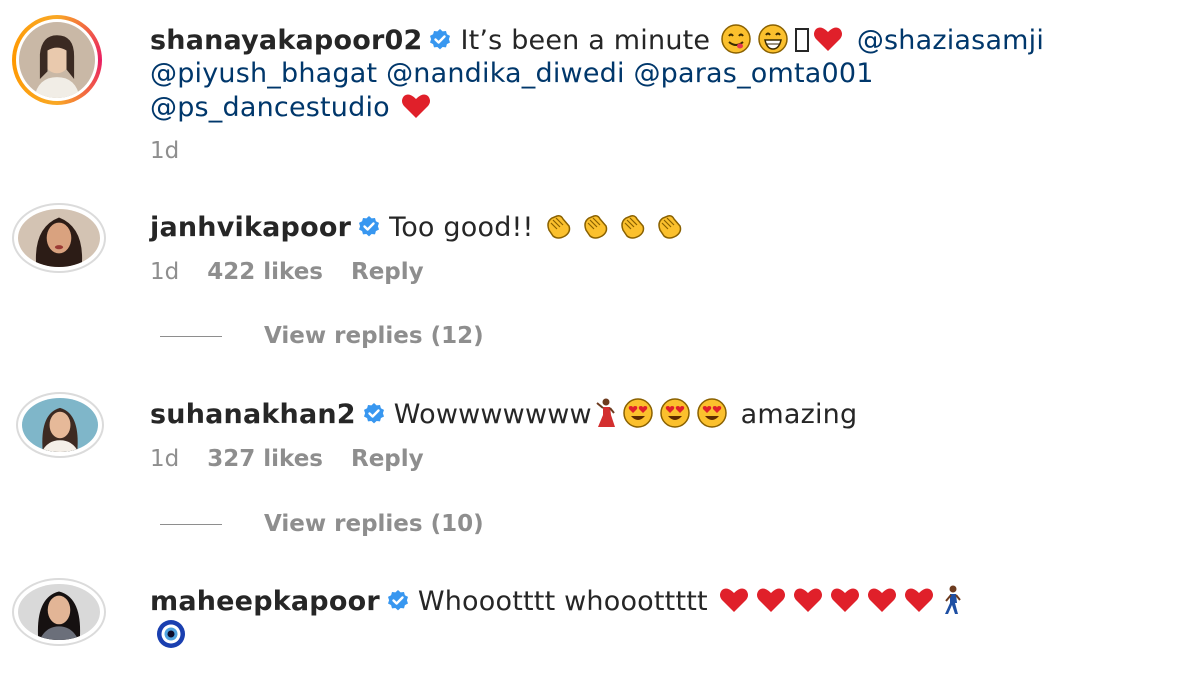  I want to click on mention-link: @nandika_diwedi, so click(505, 73).